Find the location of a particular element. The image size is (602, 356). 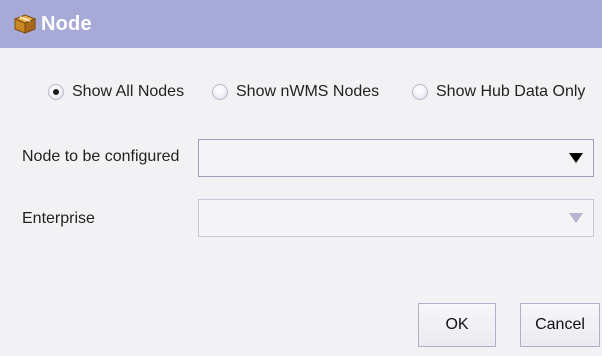

title-bar: Node is located at coordinates (301, 24).